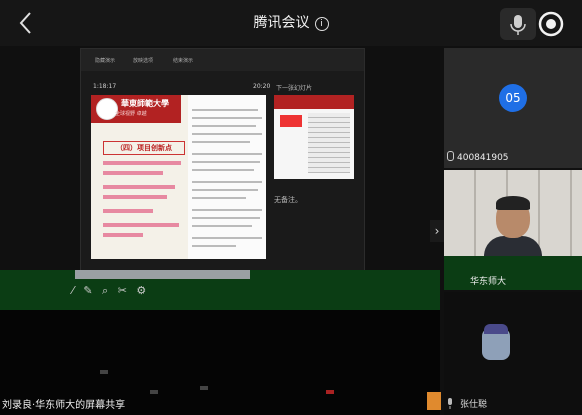 The width and height of the screenshot is (582, 415). I want to click on notes-placeholder: 无备注。, so click(288, 200).